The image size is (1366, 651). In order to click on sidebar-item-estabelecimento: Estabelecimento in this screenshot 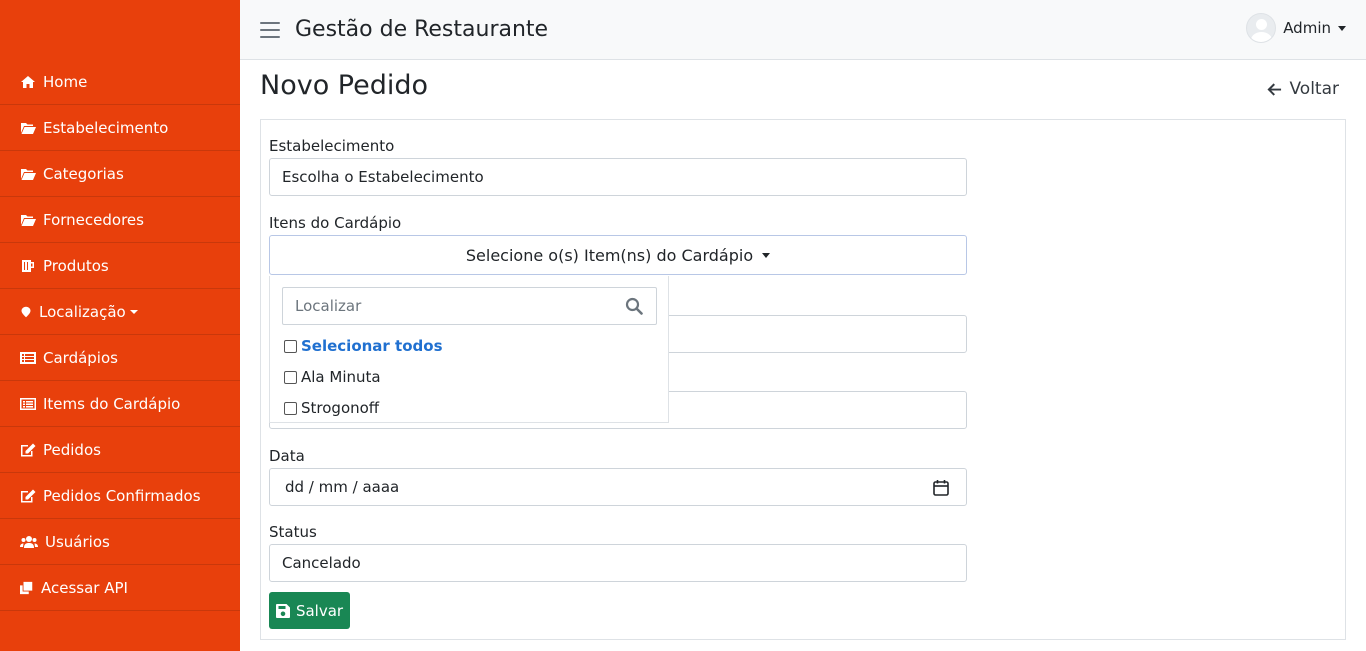, I will do `click(120, 128)`.